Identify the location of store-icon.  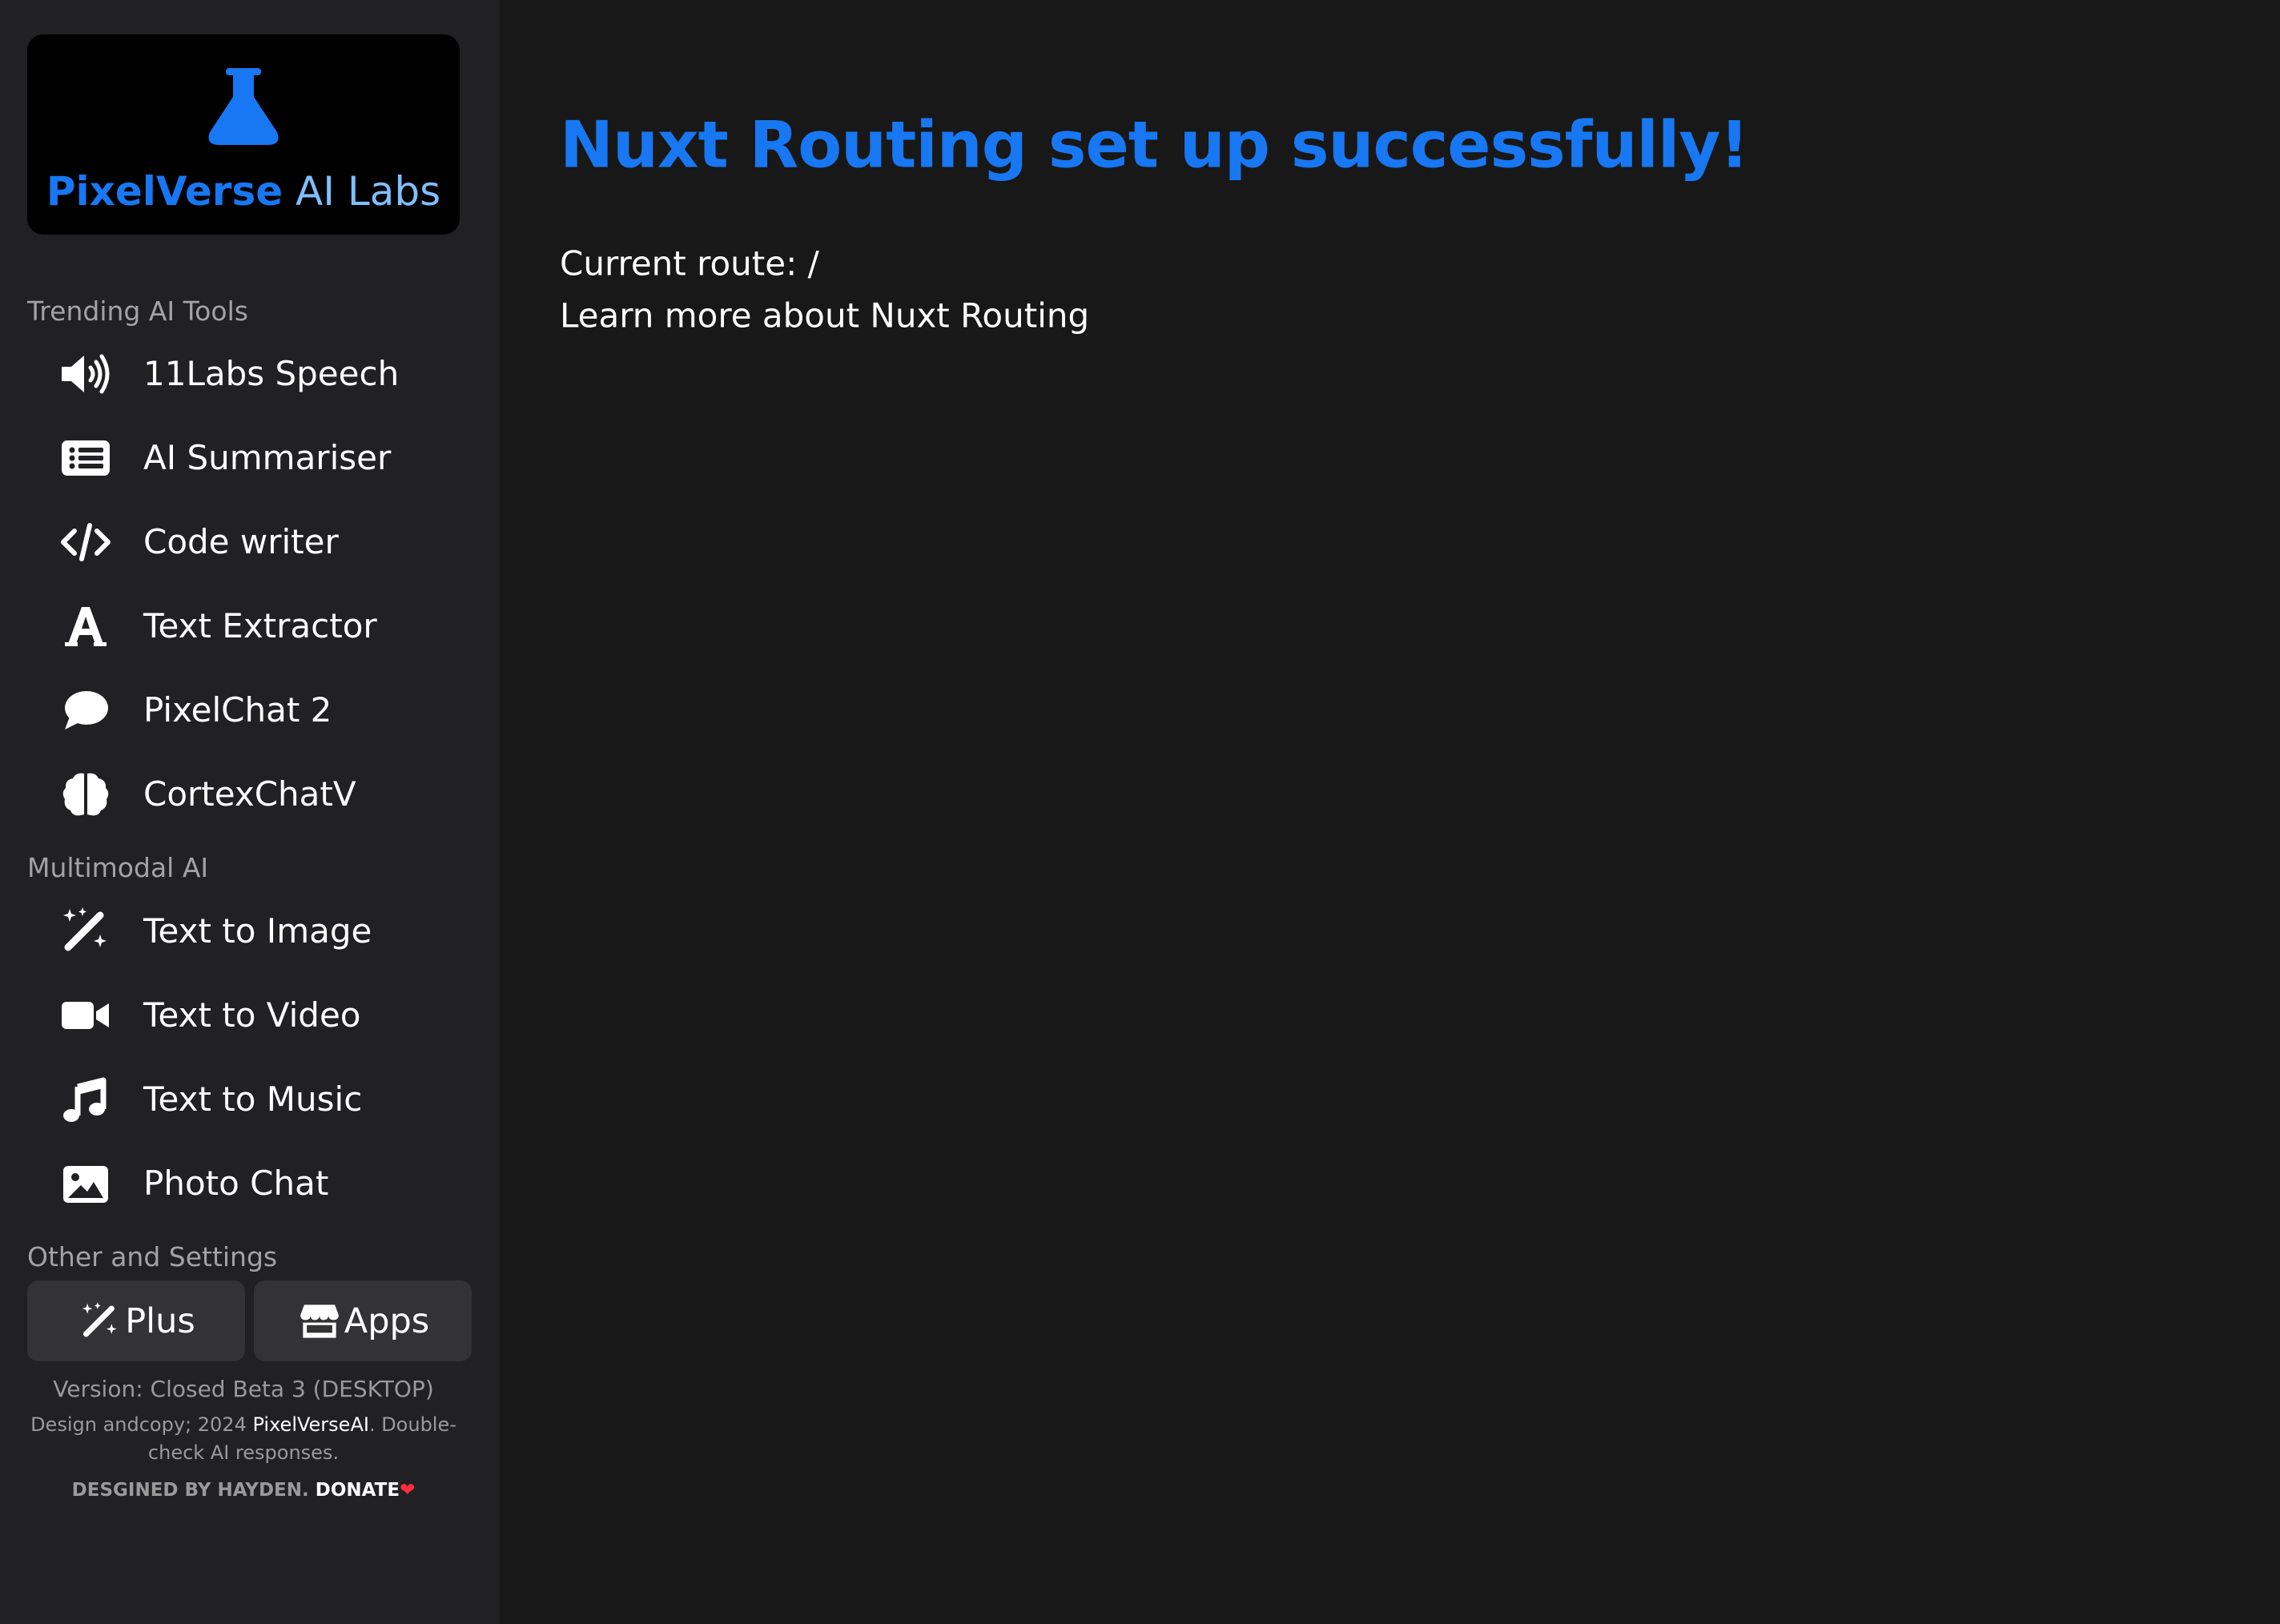
(319, 1321).